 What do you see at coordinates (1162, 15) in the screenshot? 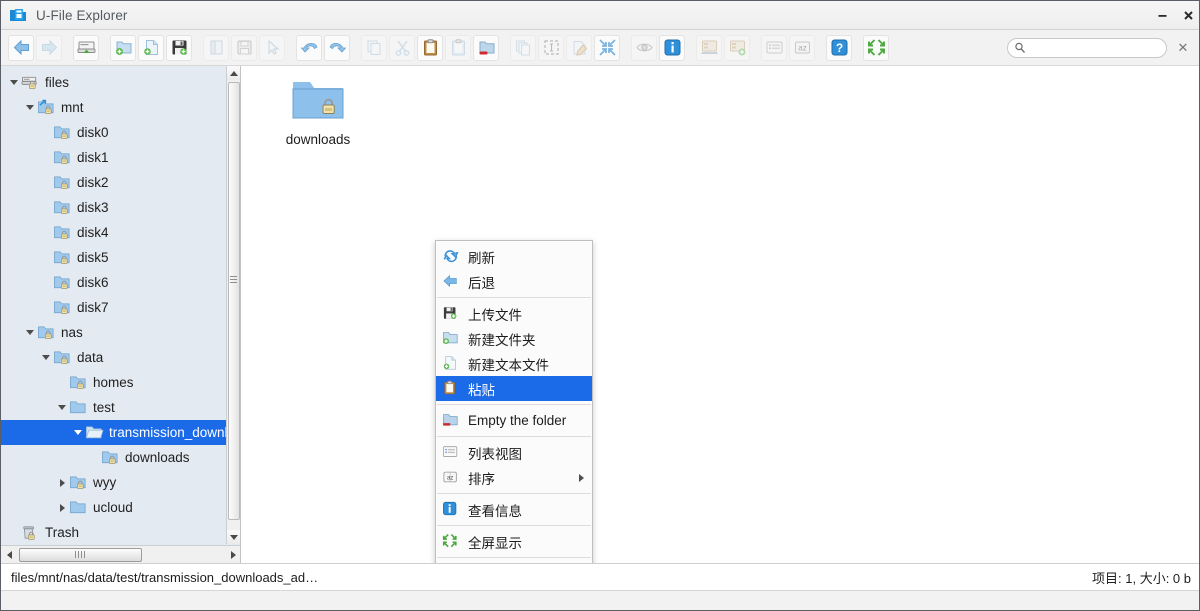
I see `minimize-button` at bounding box center [1162, 15].